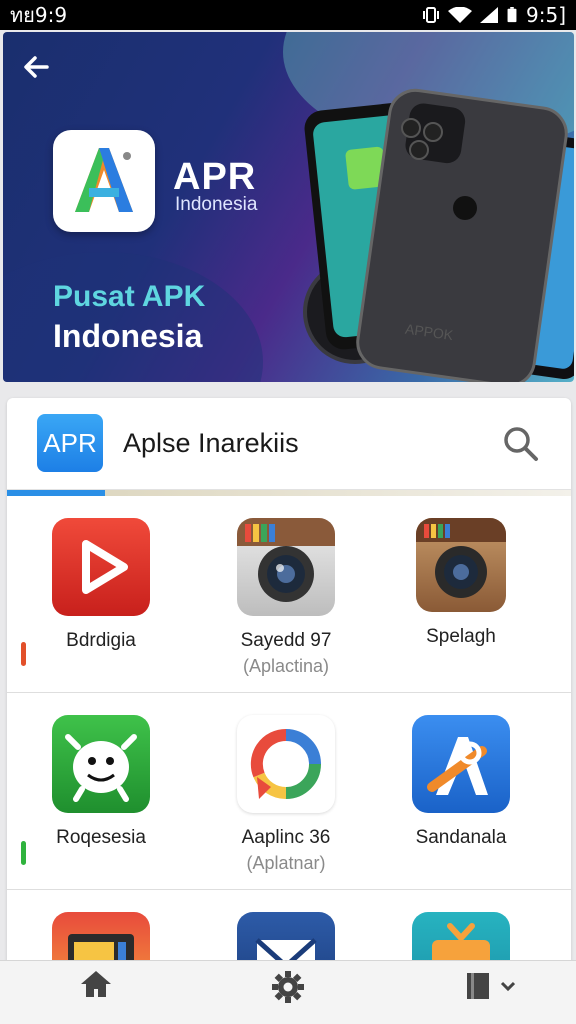  What do you see at coordinates (216, 204) in the screenshot?
I see `brand-subtitle: Indonesia` at bounding box center [216, 204].